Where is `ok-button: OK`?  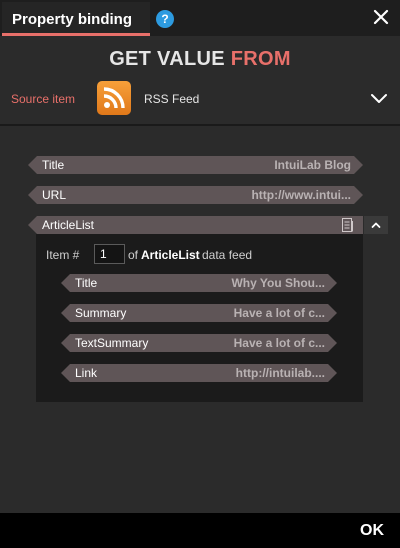 ok-button: OK is located at coordinates (372, 531).